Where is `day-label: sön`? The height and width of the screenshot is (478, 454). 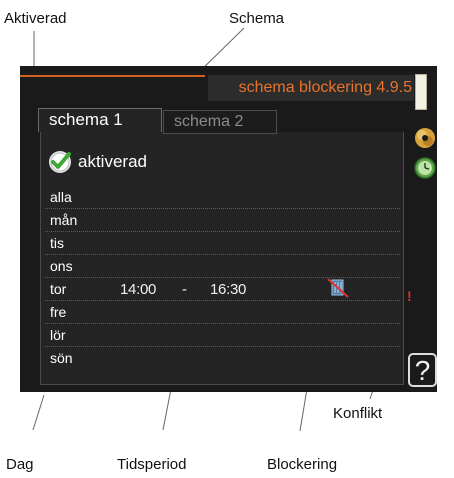
day-label: sön is located at coordinates (61, 358).